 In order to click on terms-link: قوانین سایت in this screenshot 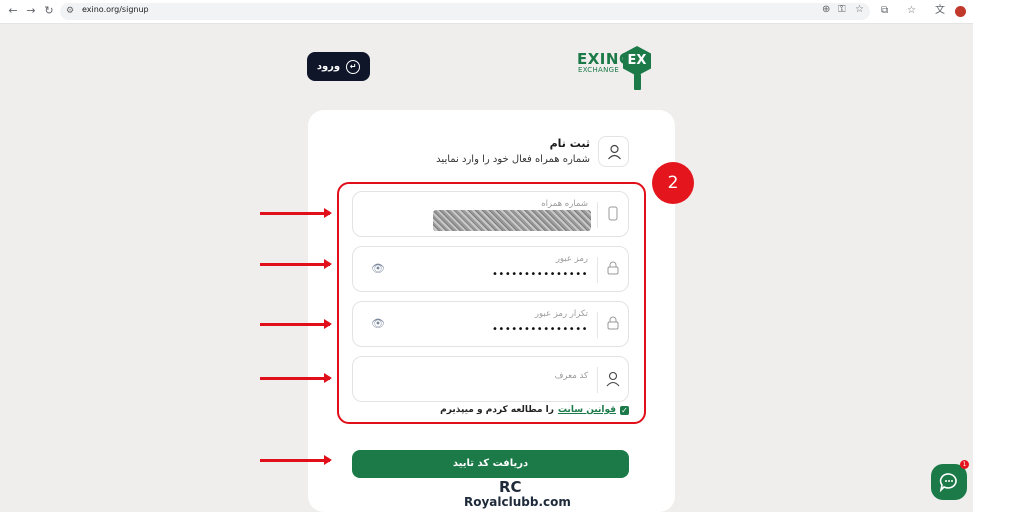, I will do `click(587, 410)`.